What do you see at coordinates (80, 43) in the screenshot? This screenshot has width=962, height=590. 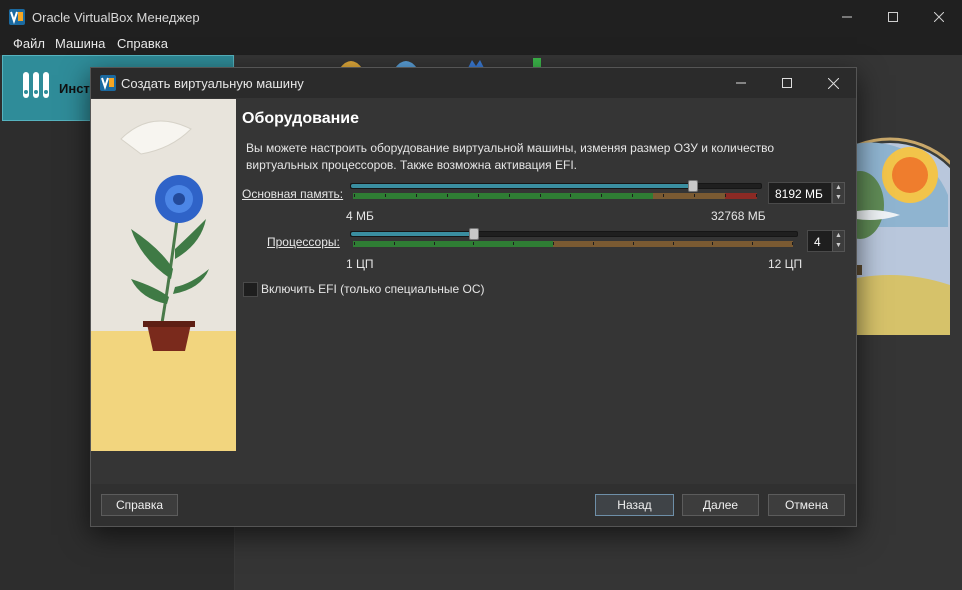 I see `menu-machine: Машина` at bounding box center [80, 43].